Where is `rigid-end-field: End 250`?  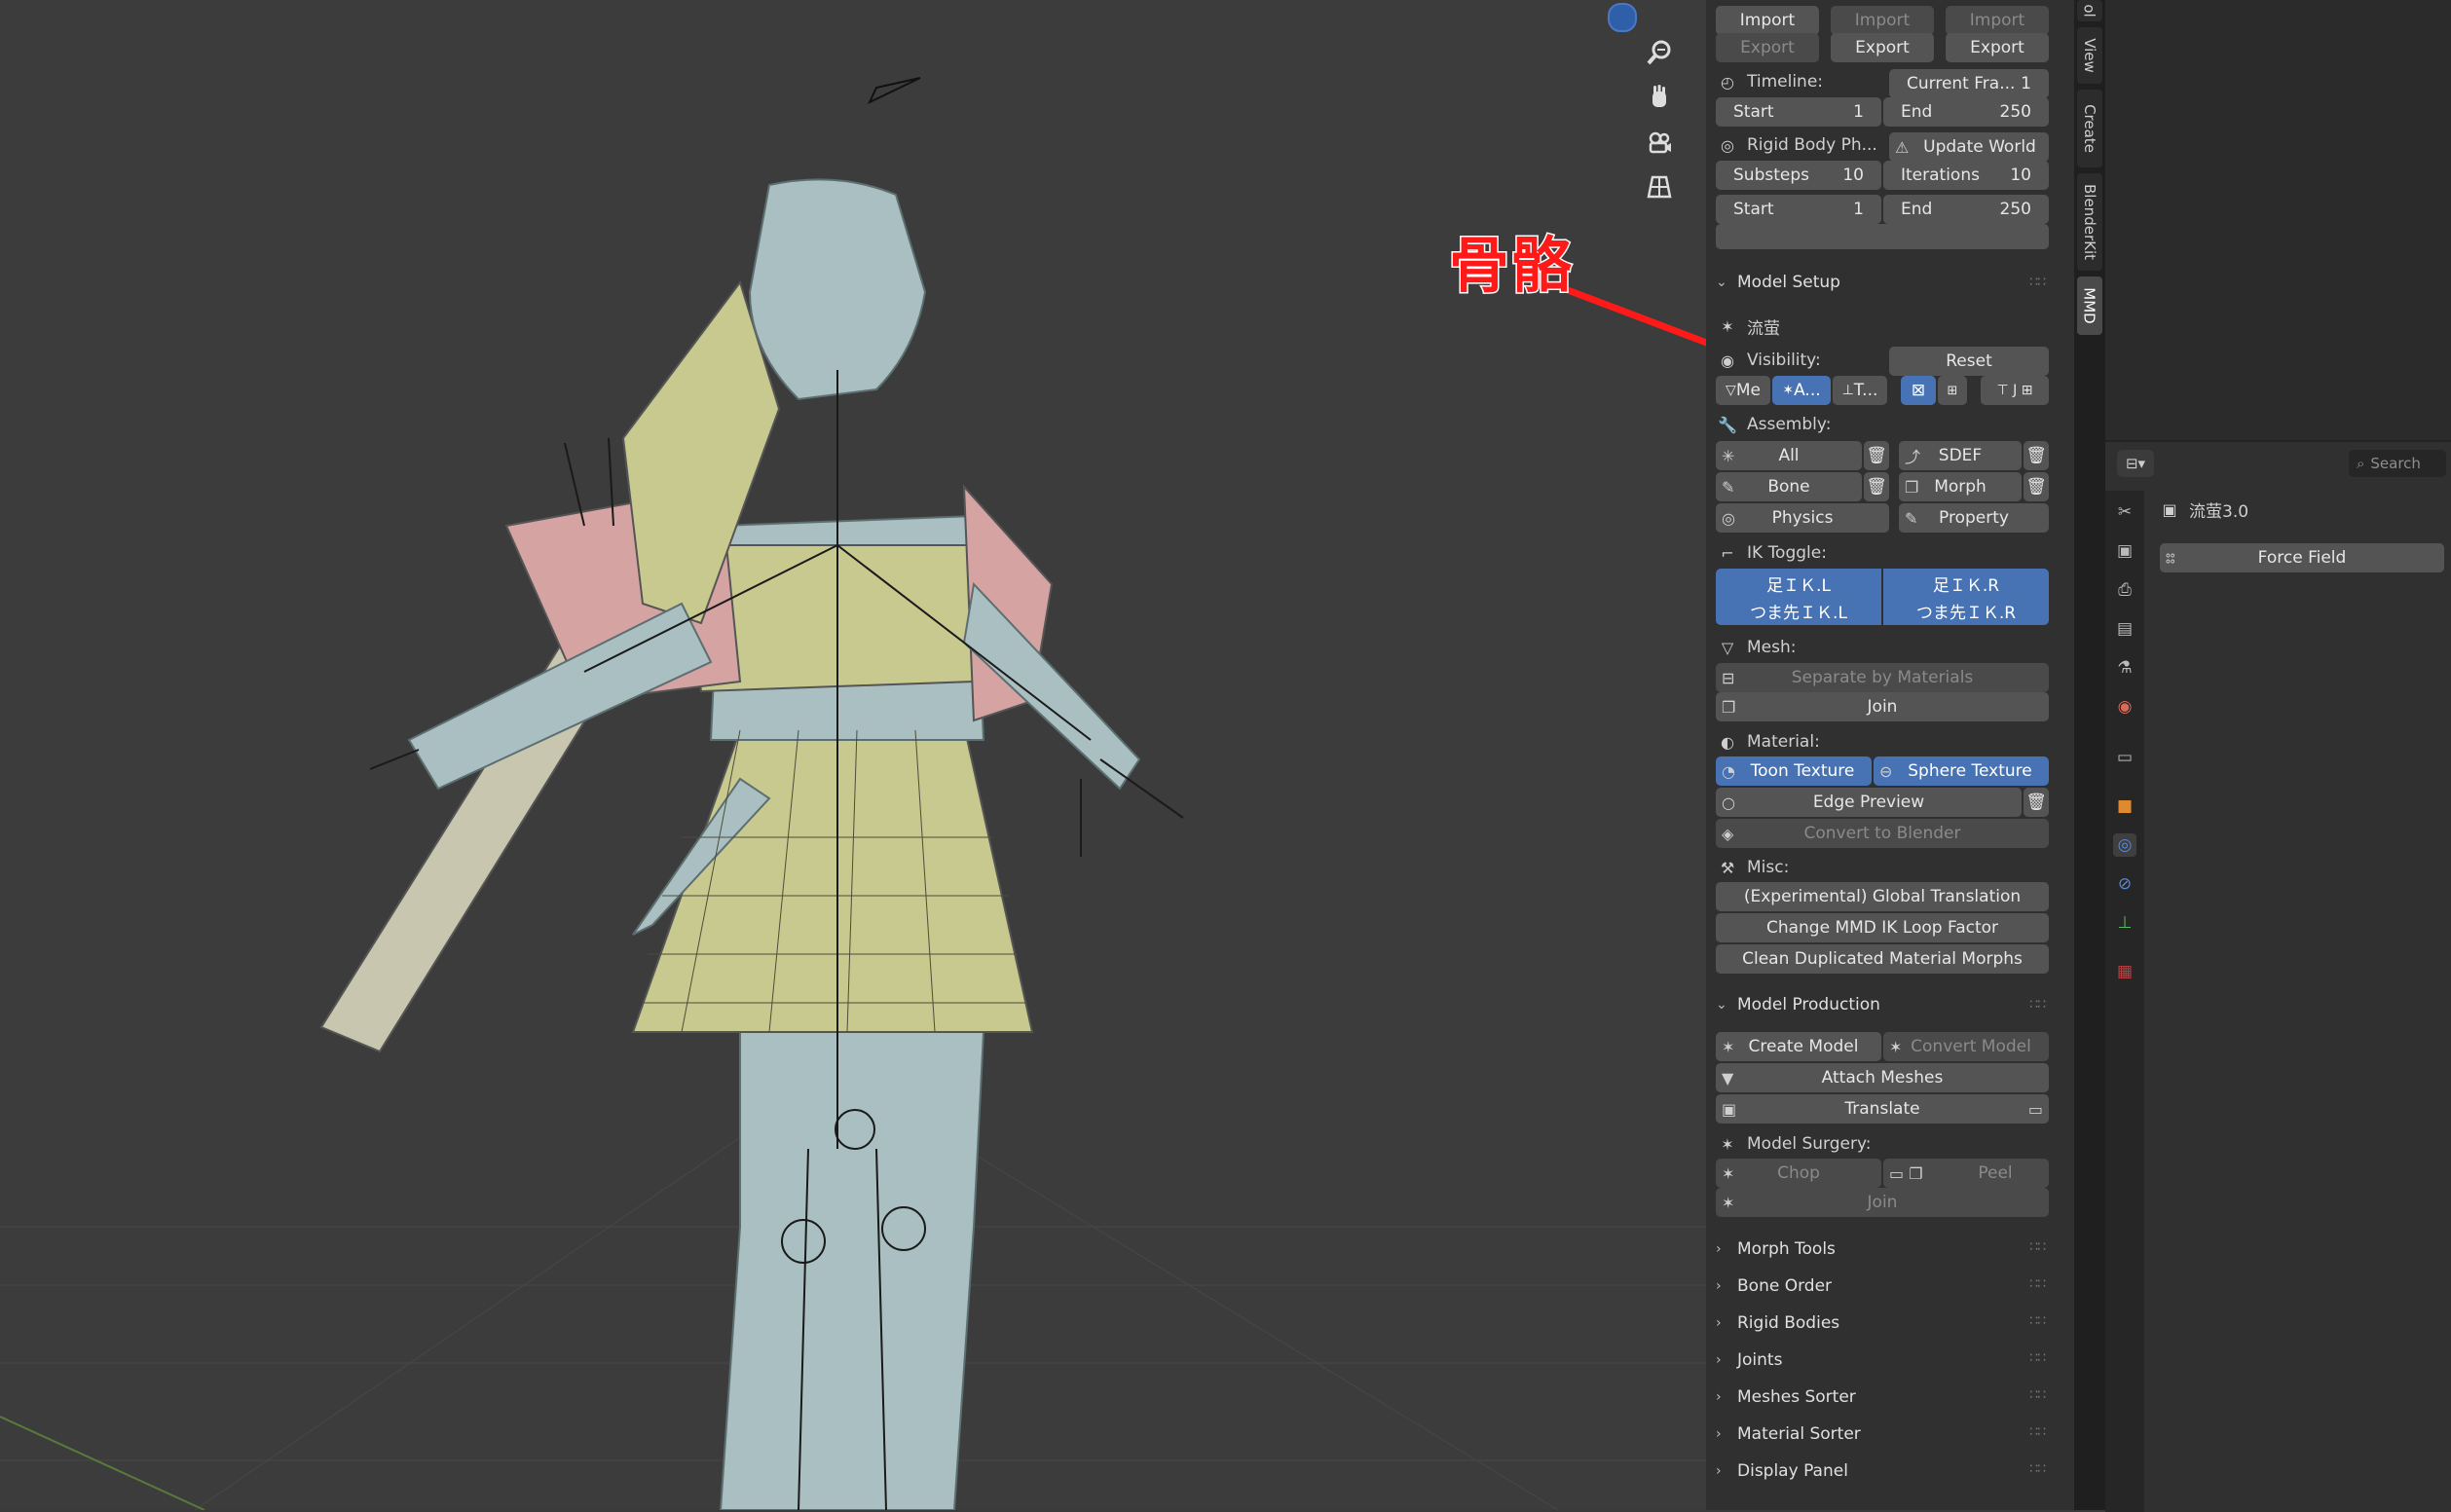
rigid-end-field: End 250 is located at coordinates (1966, 209).